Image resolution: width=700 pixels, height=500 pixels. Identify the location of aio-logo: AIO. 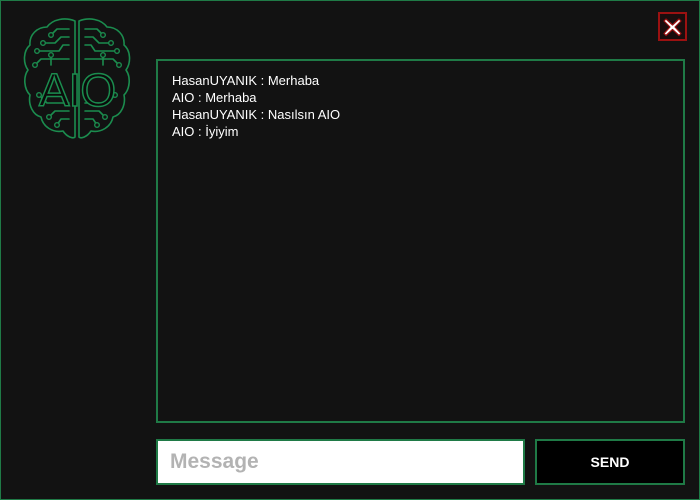
(77, 80).